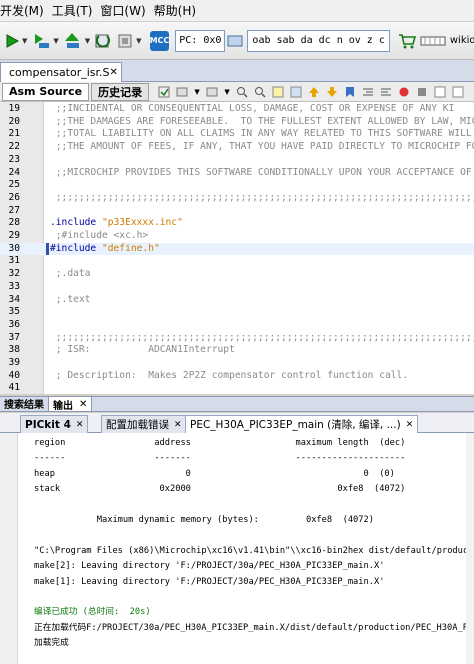 The image size is (474, 664). I want to click on code-line: 30 #include "define.h", so click(237, 249).